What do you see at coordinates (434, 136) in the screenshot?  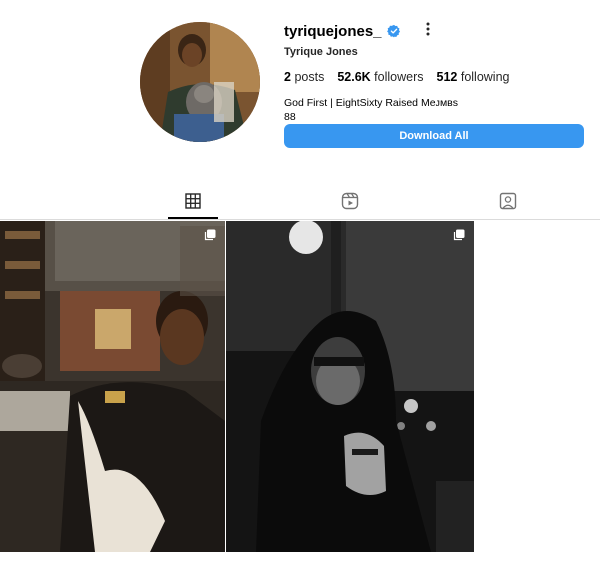 I see `download-all-button: Download All` at bounding box center [434, 136].